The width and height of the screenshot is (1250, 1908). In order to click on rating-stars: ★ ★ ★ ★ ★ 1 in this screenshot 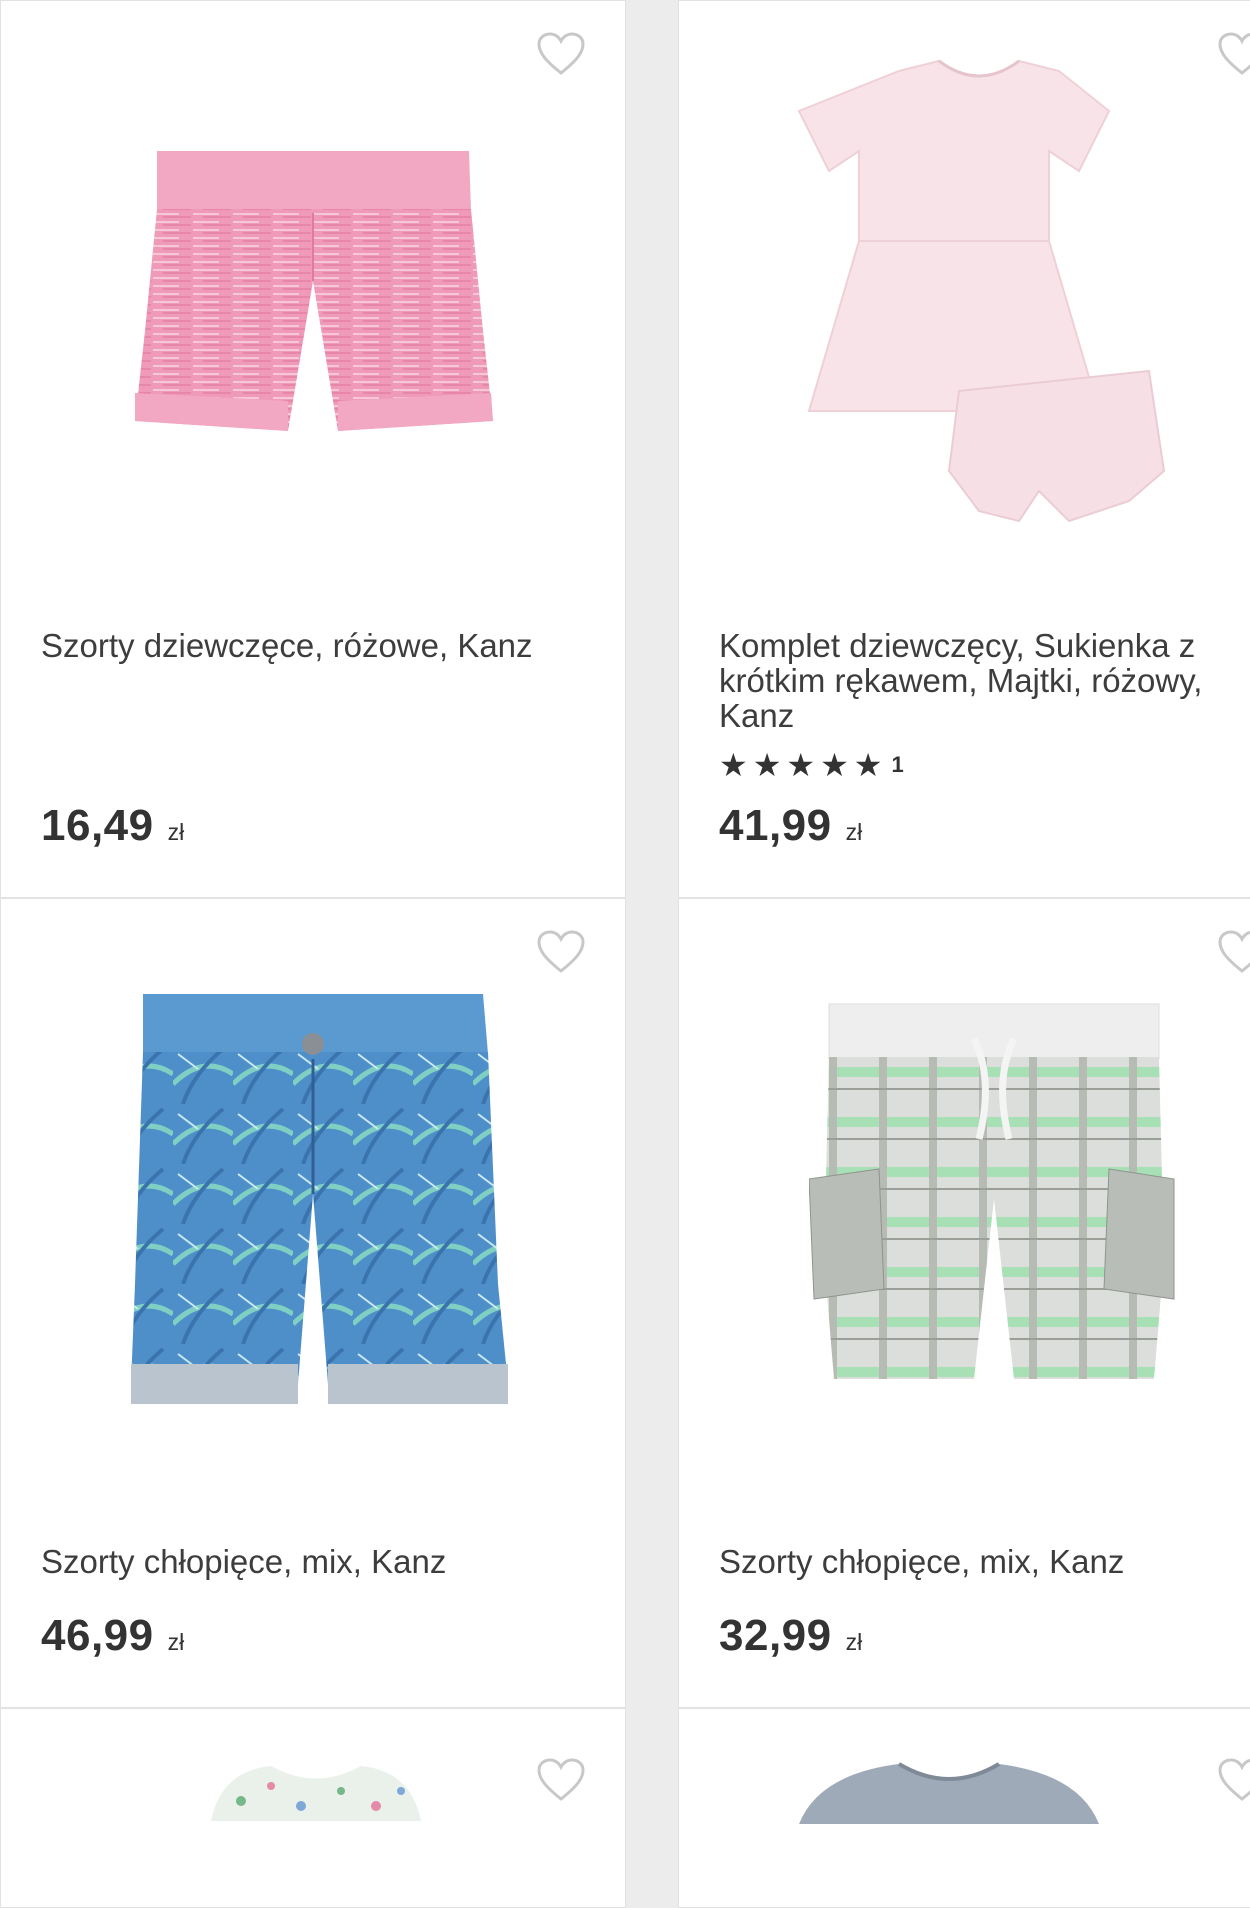, I will do `click(811, 765)`.